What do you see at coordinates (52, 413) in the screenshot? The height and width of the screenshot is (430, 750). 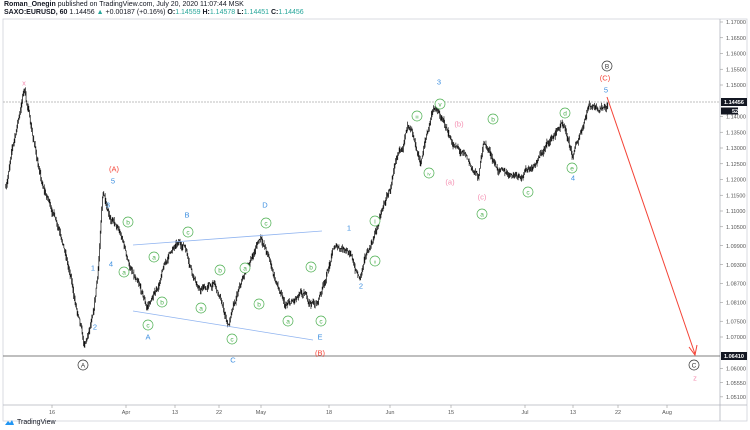 I see `time-tick-label: 16` at bounding box center [52, 413].